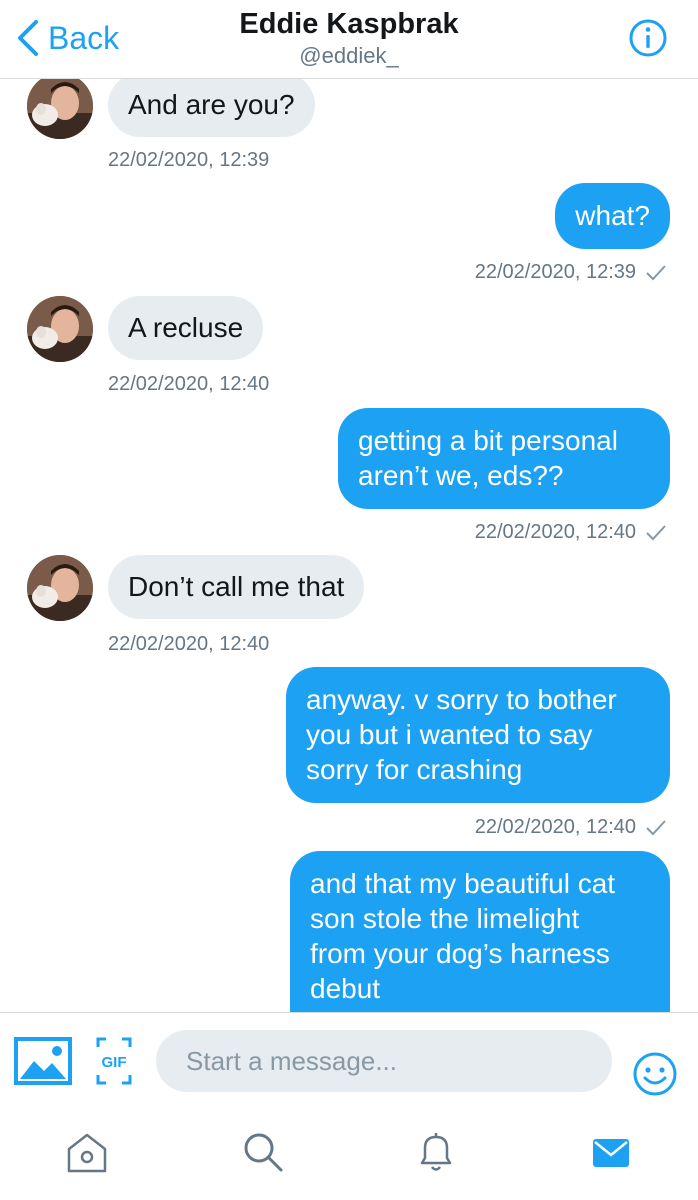 The image size is (698, 1200). I want to click on messages-icon, so click(611, 1152).